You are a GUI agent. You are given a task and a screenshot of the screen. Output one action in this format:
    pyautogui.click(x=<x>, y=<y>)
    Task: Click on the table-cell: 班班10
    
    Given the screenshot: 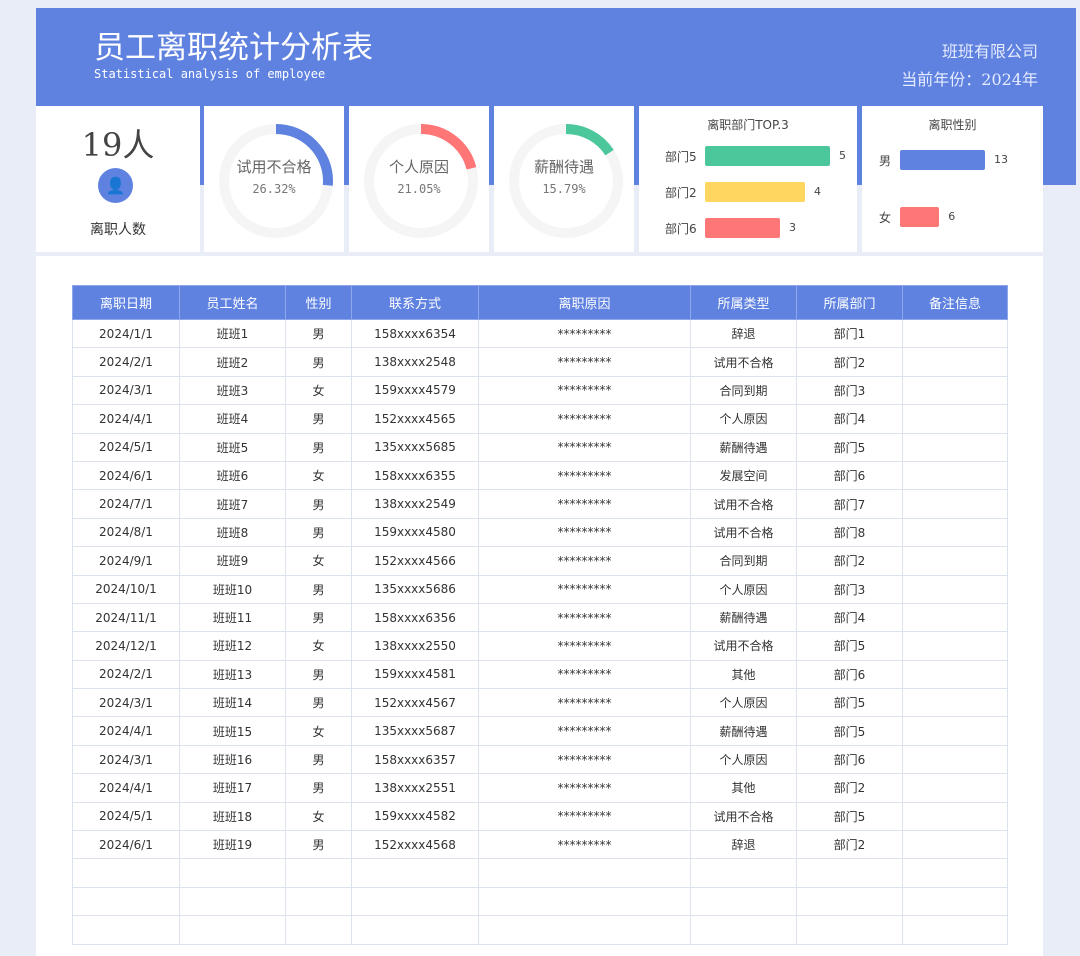 What is the action you would take?
    pyautogui.click(x=232, y=589)
    